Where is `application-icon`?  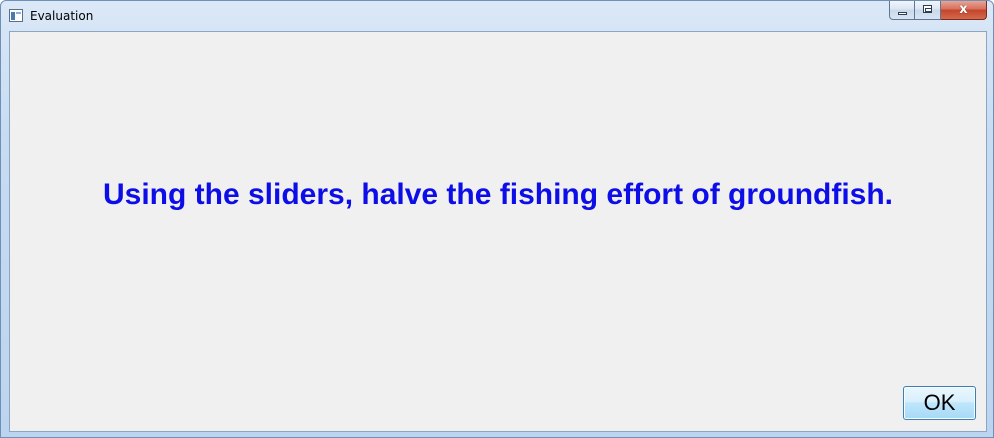
application-icon is located at coordinates (16, 15).